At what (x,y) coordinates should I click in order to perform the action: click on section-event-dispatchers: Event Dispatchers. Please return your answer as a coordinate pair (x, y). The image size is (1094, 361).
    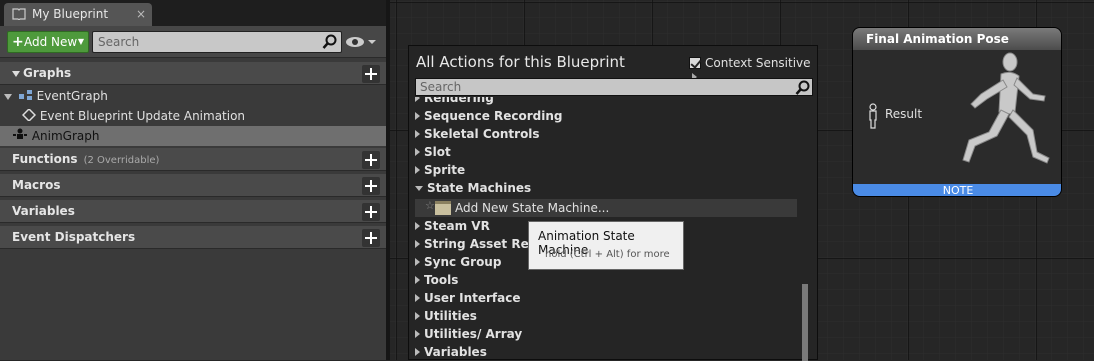
    Looking at the image, I should click on (194, 237).